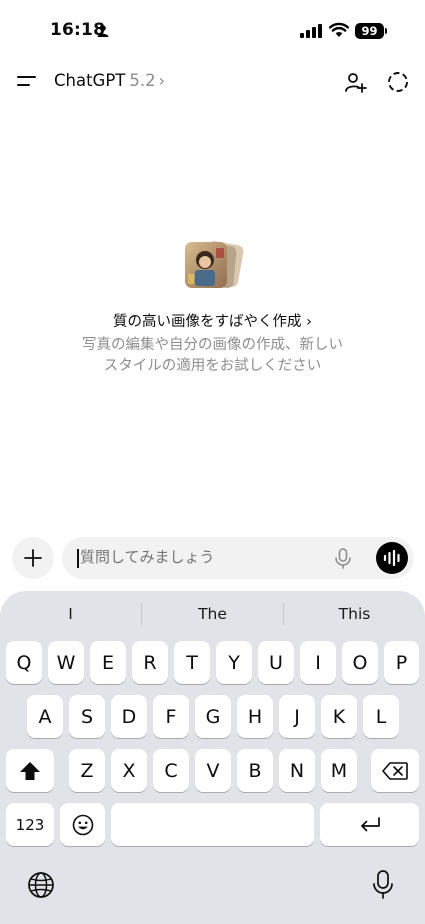  Describe the element at coordinates (212, 824) in the screenshot. I see `space-key` at that location.